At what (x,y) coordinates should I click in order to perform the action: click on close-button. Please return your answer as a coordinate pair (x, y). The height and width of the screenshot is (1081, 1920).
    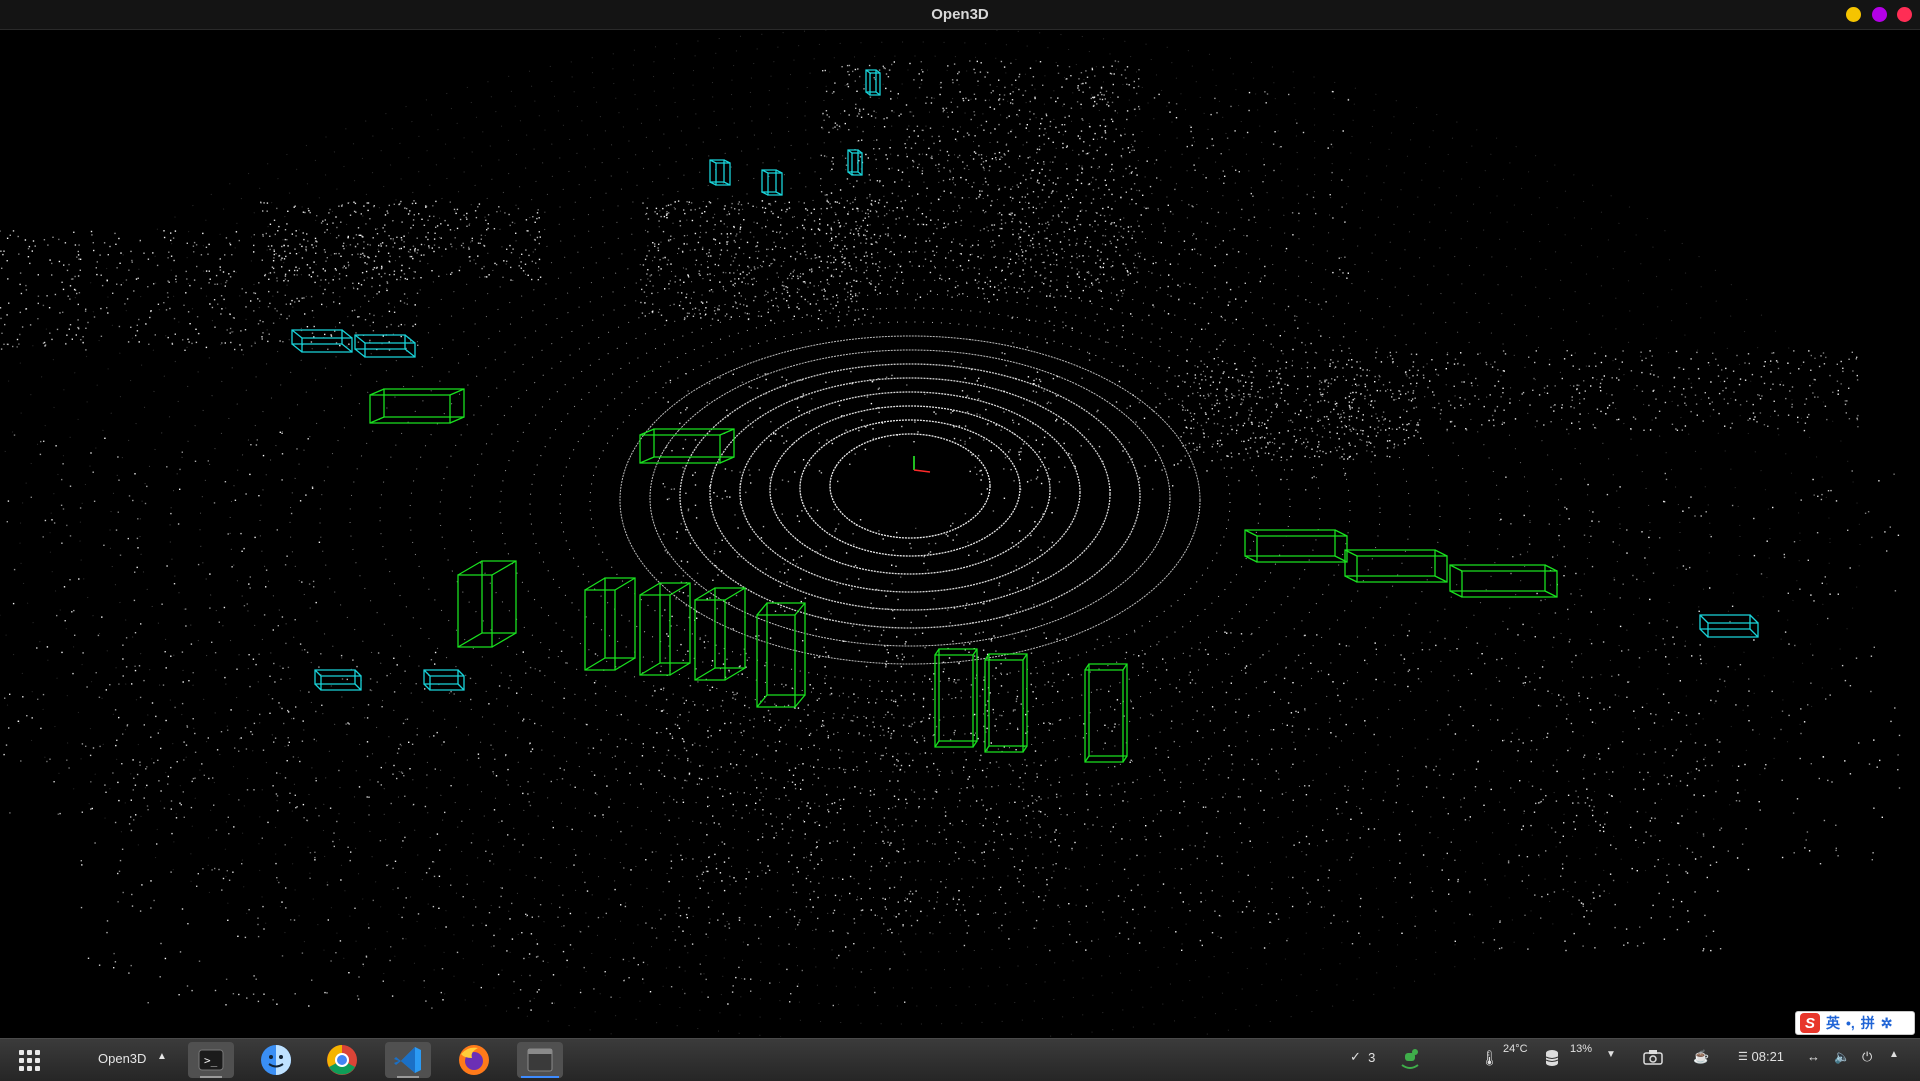
    Looking at the image, I should click on (1904, 14).